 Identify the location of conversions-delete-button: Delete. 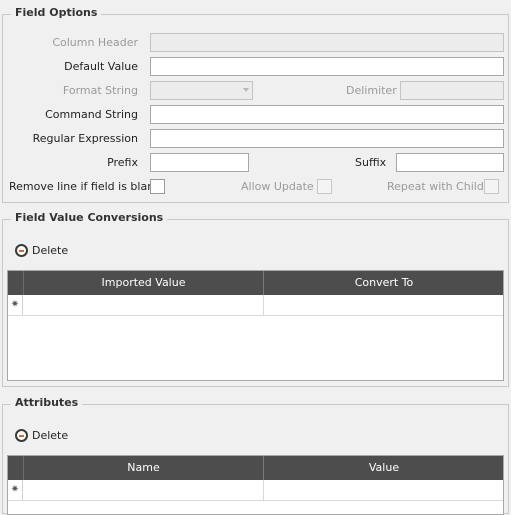
(41, 250).